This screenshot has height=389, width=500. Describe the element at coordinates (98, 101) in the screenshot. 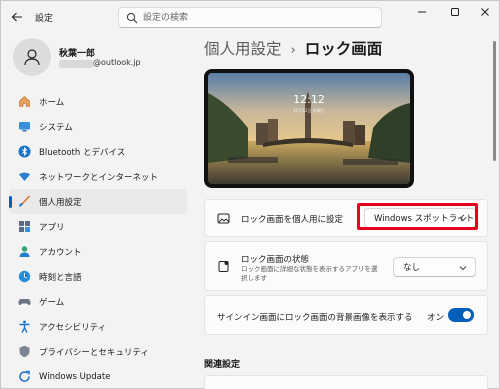

I see `sidebar-item-home: ホーム` at that location.